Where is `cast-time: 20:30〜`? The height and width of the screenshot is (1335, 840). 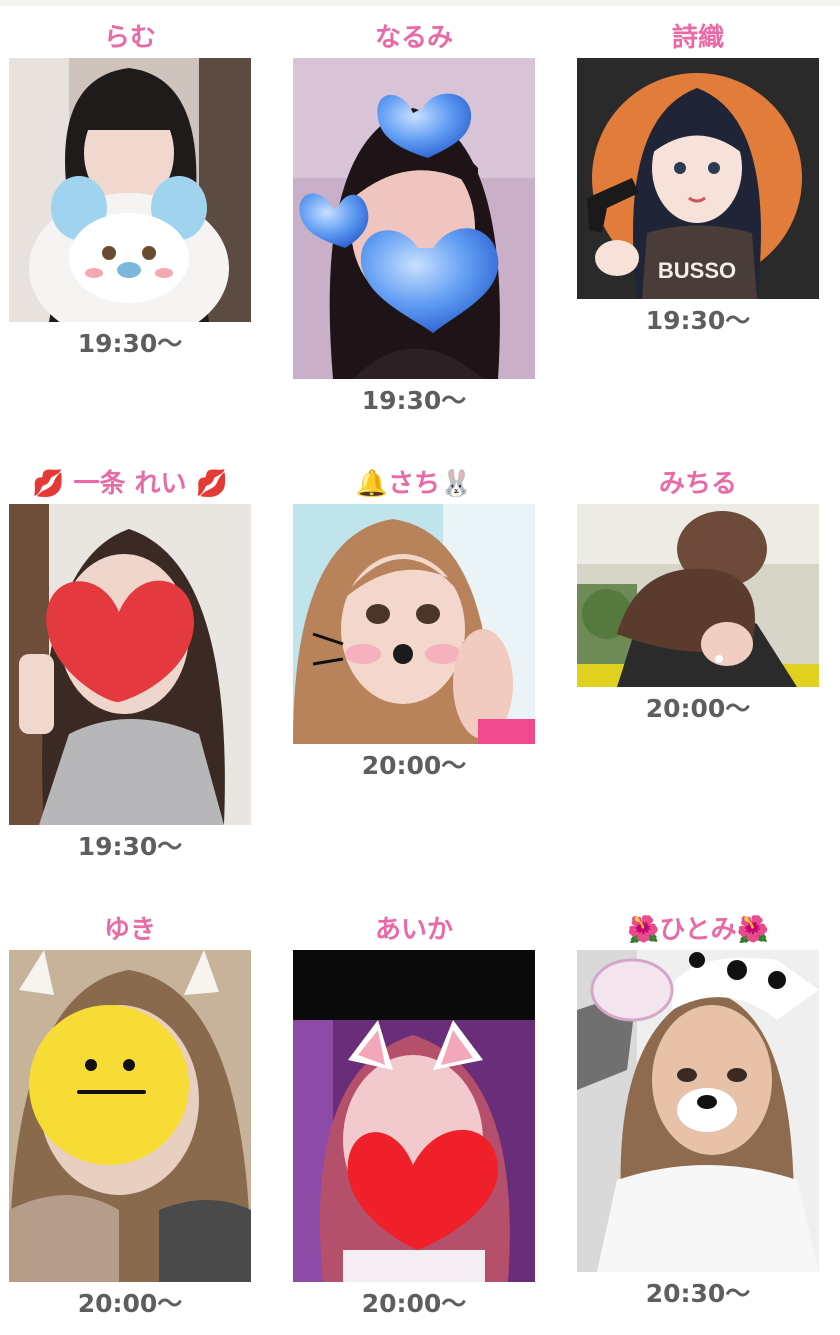 cast-time: 20:30〜 is located at coordinates (698, 1293).